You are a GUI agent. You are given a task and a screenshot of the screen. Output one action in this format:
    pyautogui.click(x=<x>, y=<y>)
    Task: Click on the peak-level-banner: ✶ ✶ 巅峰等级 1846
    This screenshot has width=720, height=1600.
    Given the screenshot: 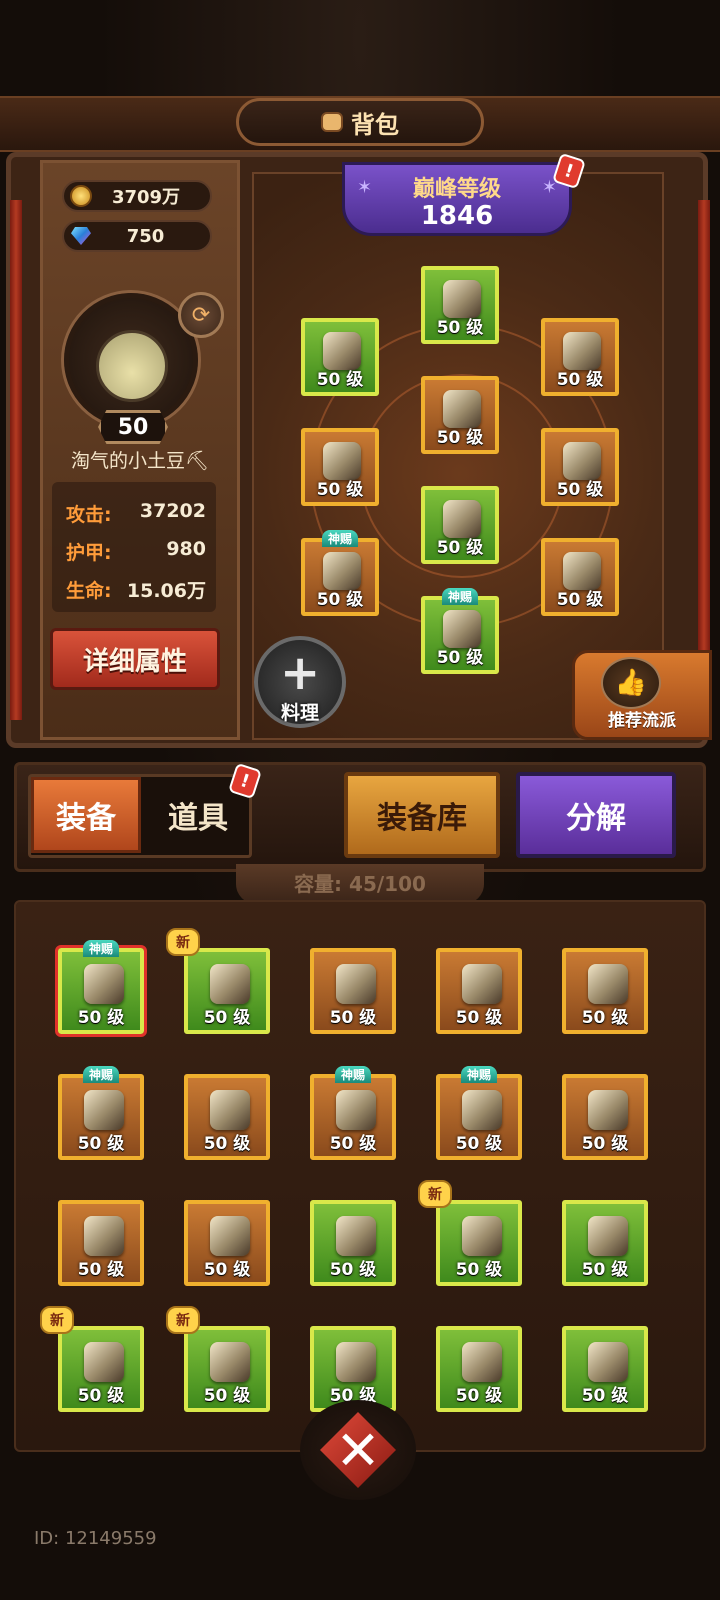 What is the action you would take?
    pyautogui.click(x=457, y=199)
    